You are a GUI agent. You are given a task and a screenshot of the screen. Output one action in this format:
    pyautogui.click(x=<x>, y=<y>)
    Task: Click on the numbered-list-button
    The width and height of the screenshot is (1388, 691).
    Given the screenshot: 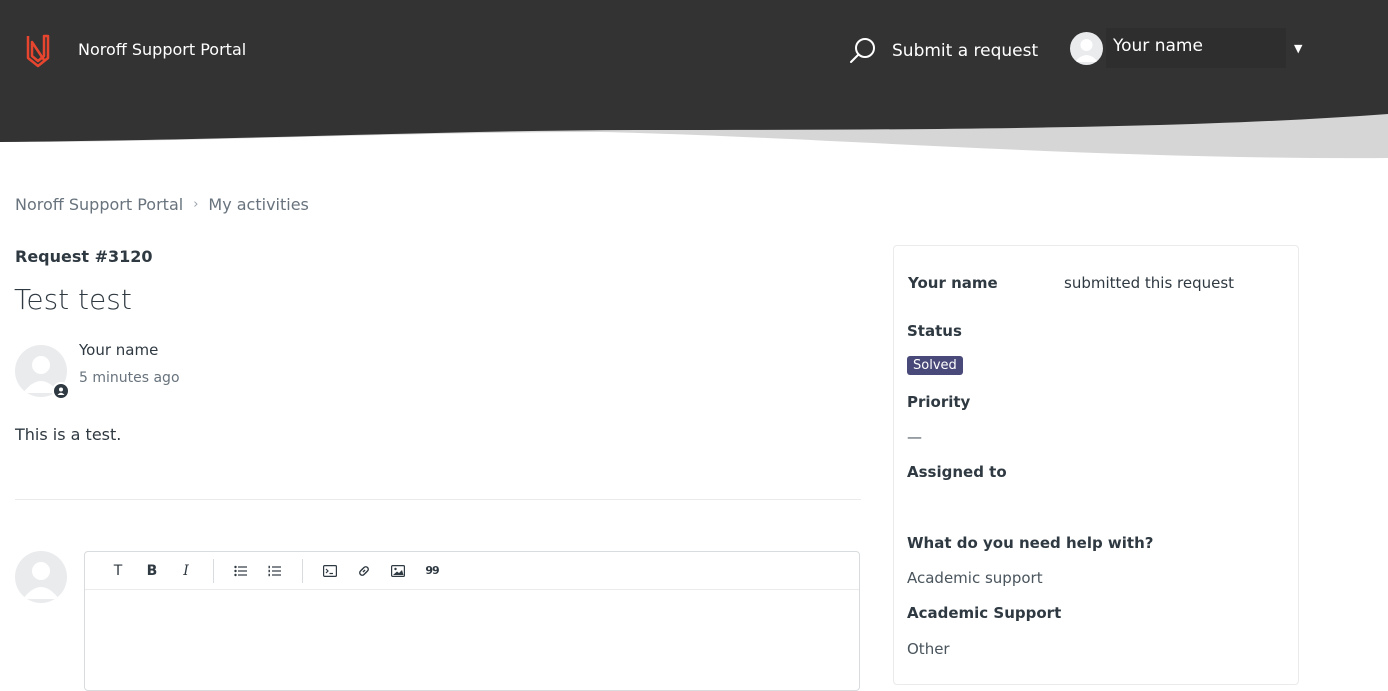 What is the action you would take?
    pyautogui.click(x=275, y=571)
    